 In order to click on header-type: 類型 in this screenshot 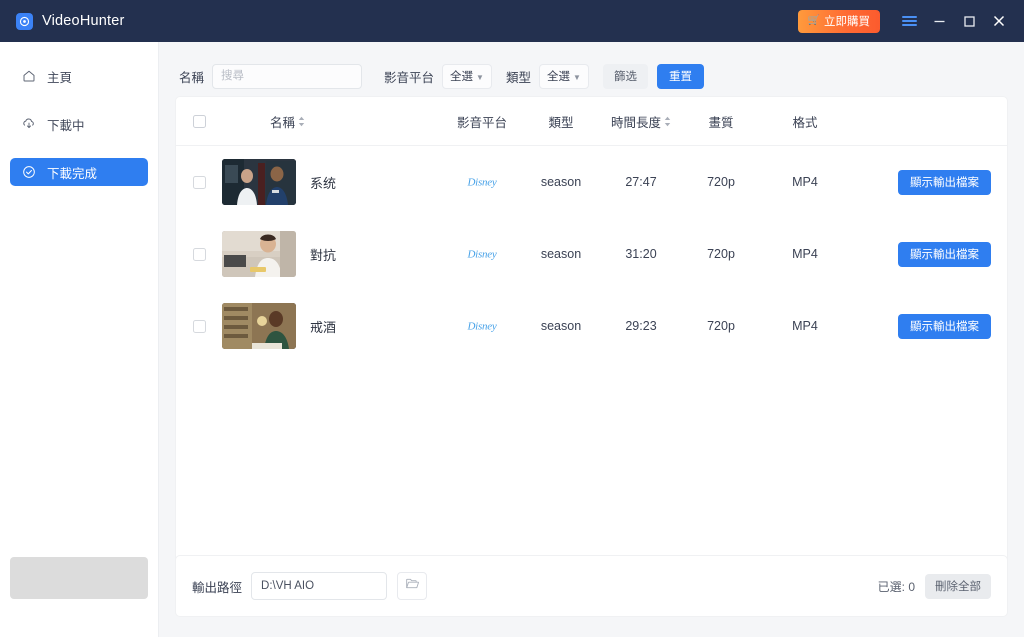, I will do `click(561, 122)`.